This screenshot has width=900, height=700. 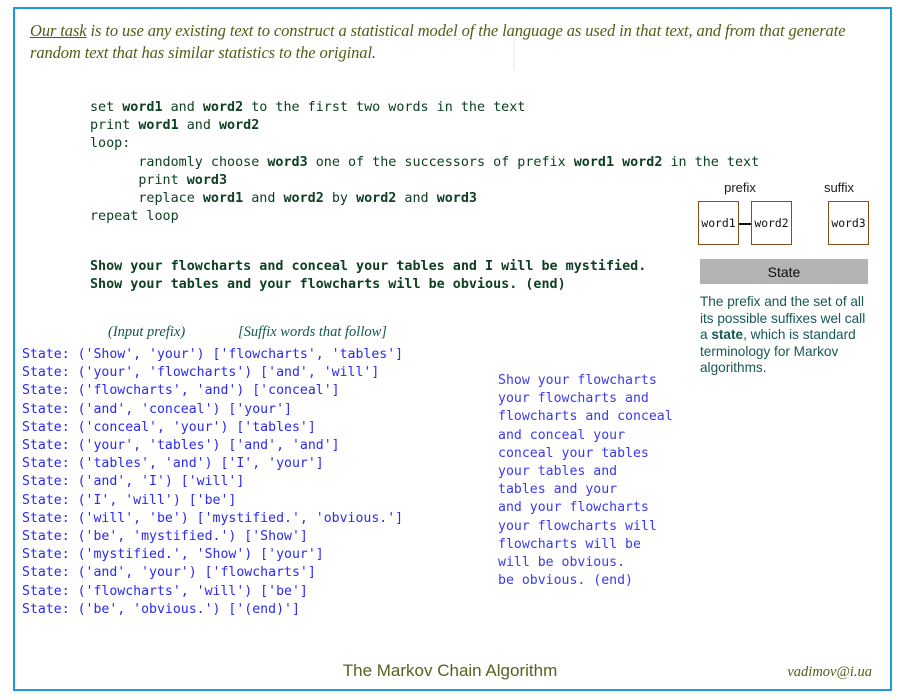 I want to click on state-list-item: State: ('mystified.', 'Show') ['your'], so click(x=173, y=555).